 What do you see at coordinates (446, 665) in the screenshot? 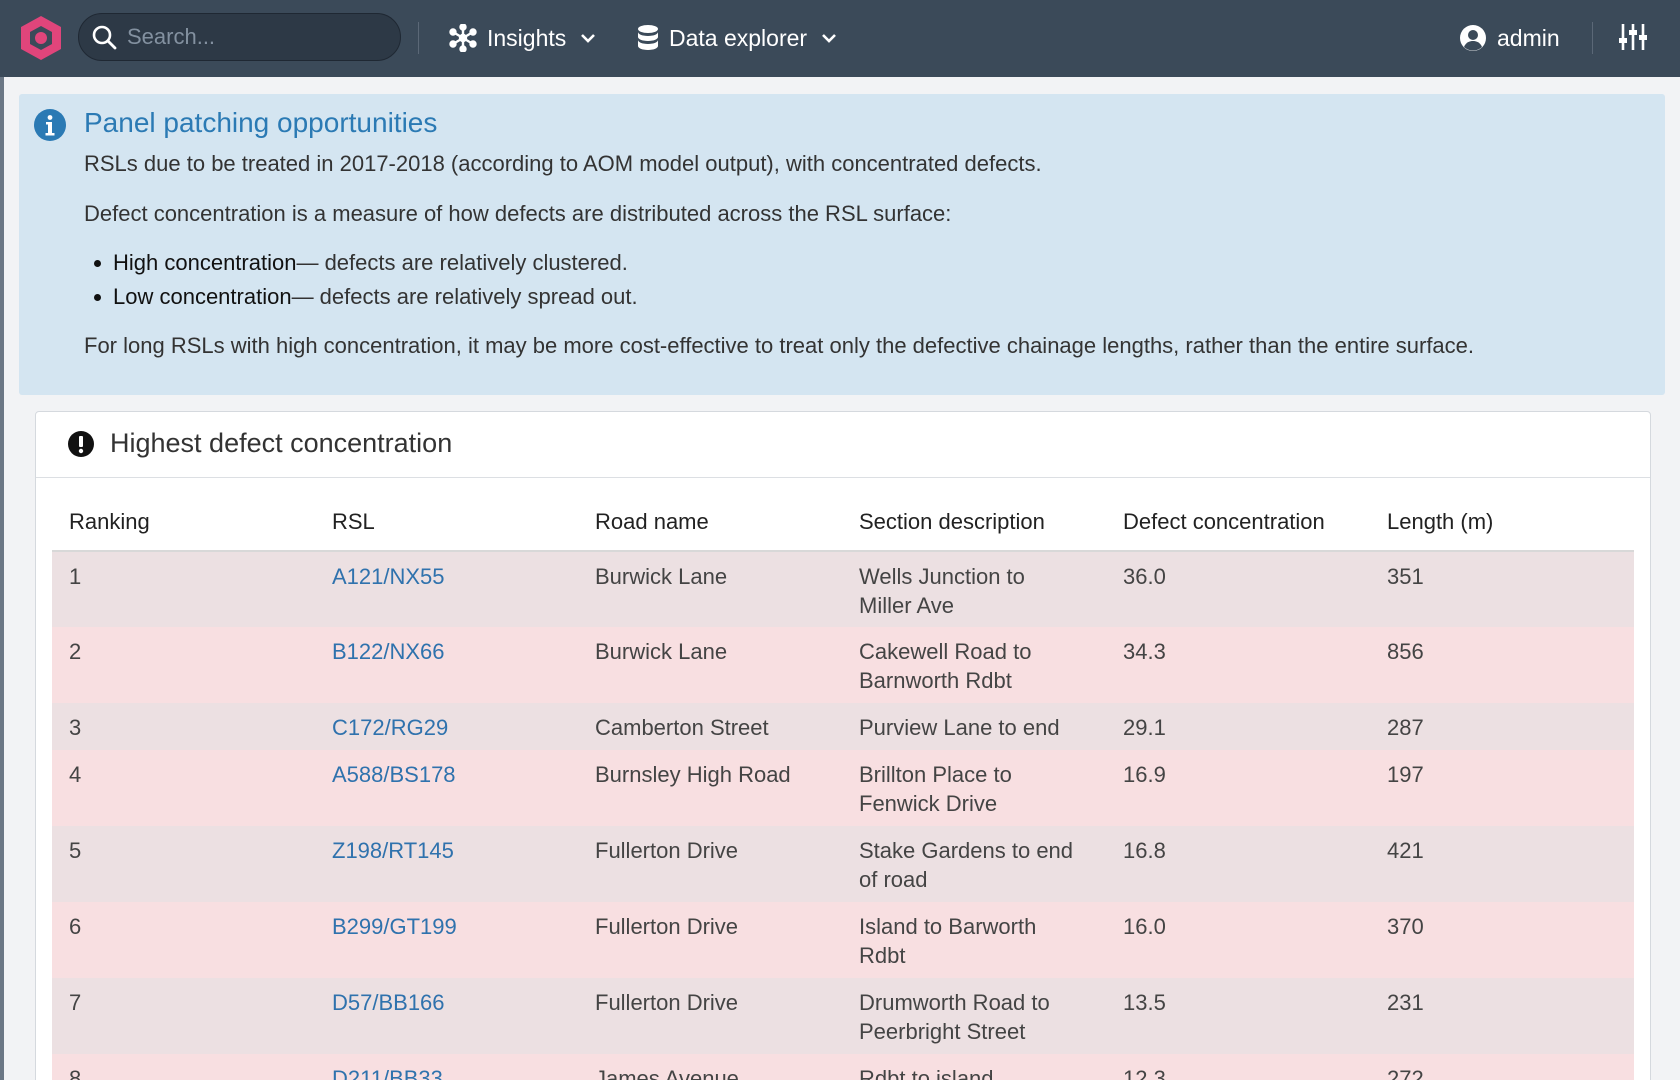
I see `cell-rsl: B122/NX66` at bounding box center [446, 665].